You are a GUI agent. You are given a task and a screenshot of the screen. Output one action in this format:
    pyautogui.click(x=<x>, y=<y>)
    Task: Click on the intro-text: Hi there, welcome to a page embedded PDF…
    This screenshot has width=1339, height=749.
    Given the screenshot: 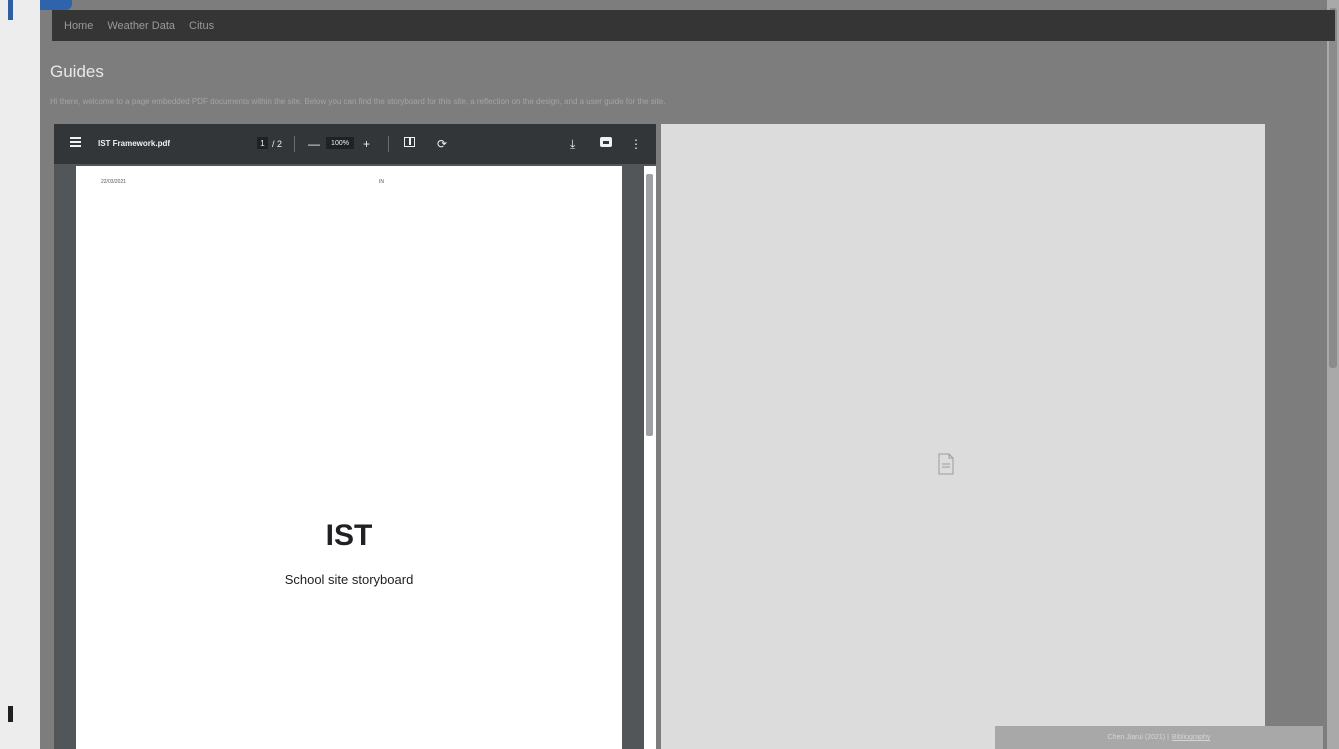 What is the action you would take?
    pyautogui.click(x=358, y=101)
    